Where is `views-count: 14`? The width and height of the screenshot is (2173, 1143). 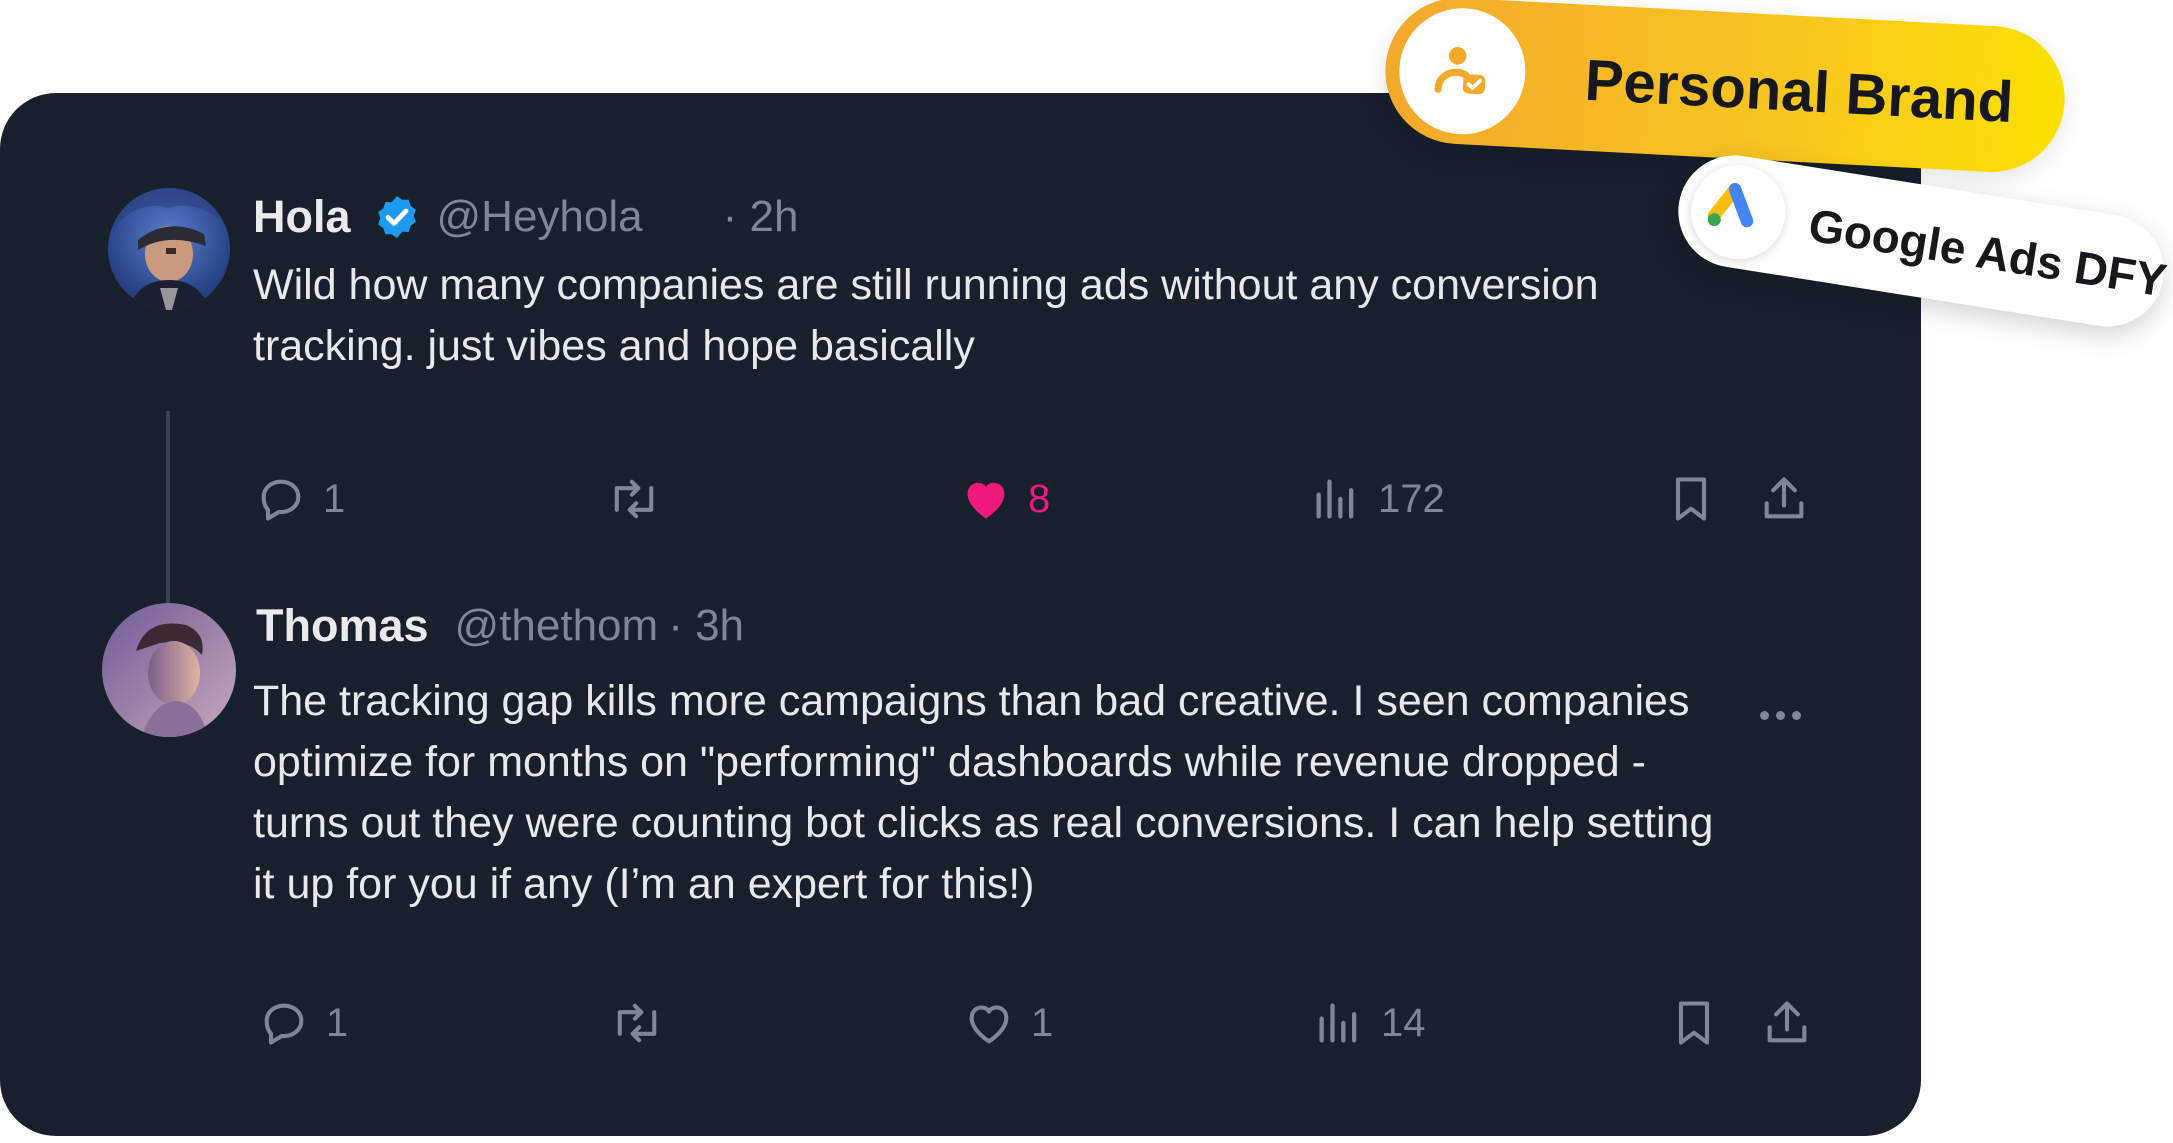
views-count: 14 is located at coordinates (1403, 1022).